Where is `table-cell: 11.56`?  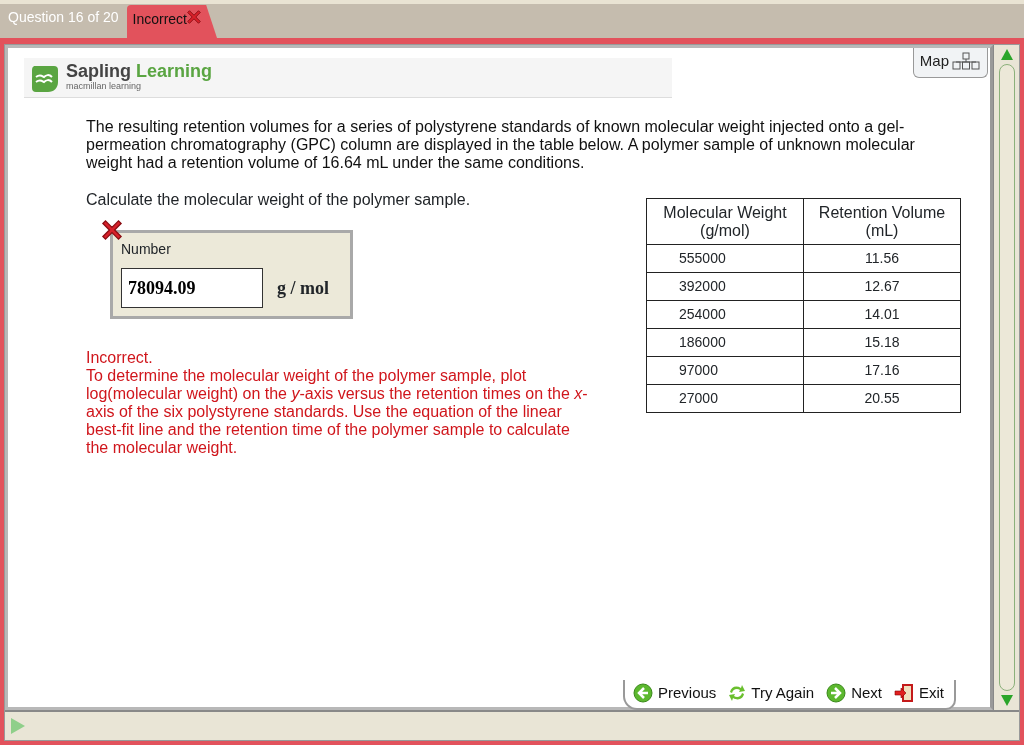 table-cell: 11.56 is located at coordinates (882, 258).